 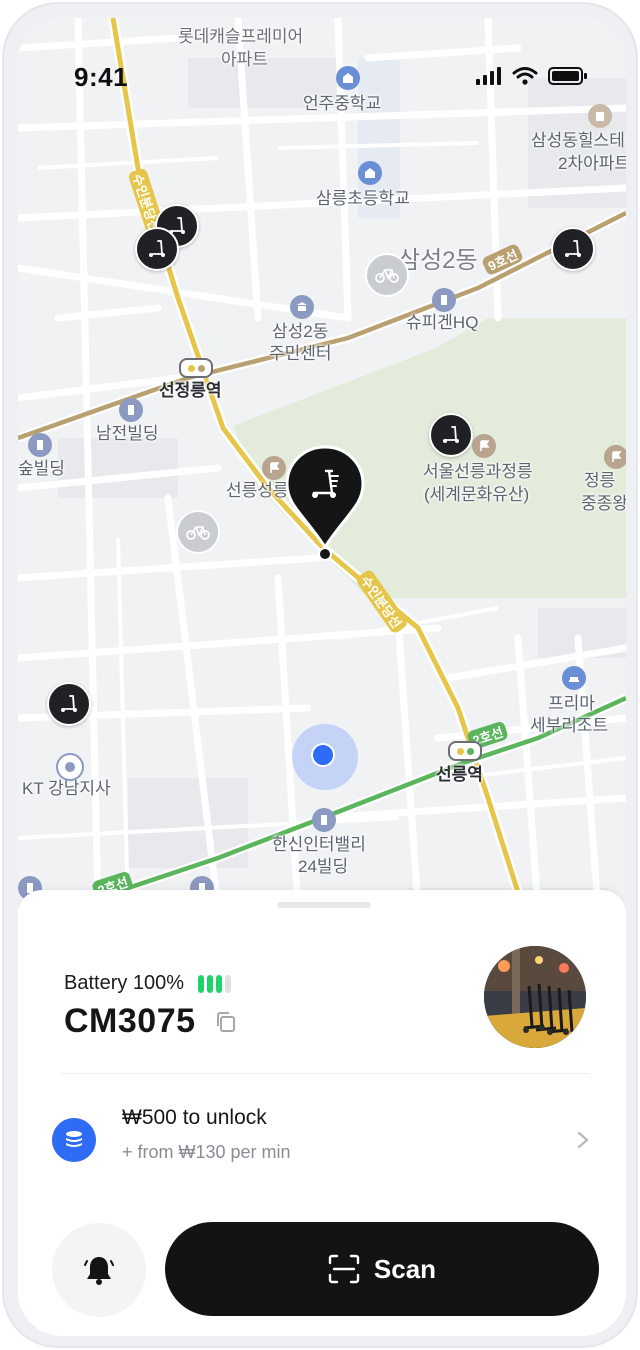 I want to click on battery-status-icon, so click(x=567, y=76).